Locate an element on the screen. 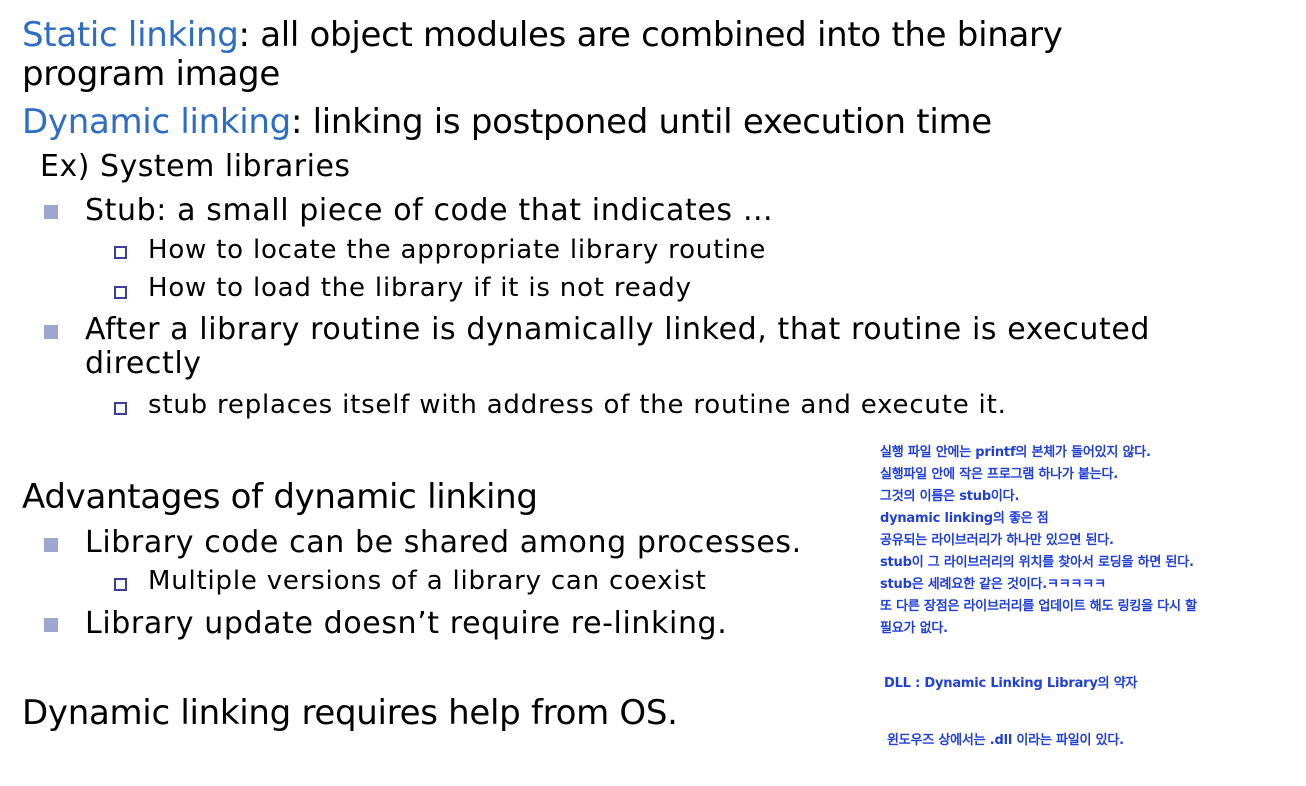 The width and height of the screenshot is (1306, 786). static-linking-keyword: Static linking is located at coordinates (130, 35).